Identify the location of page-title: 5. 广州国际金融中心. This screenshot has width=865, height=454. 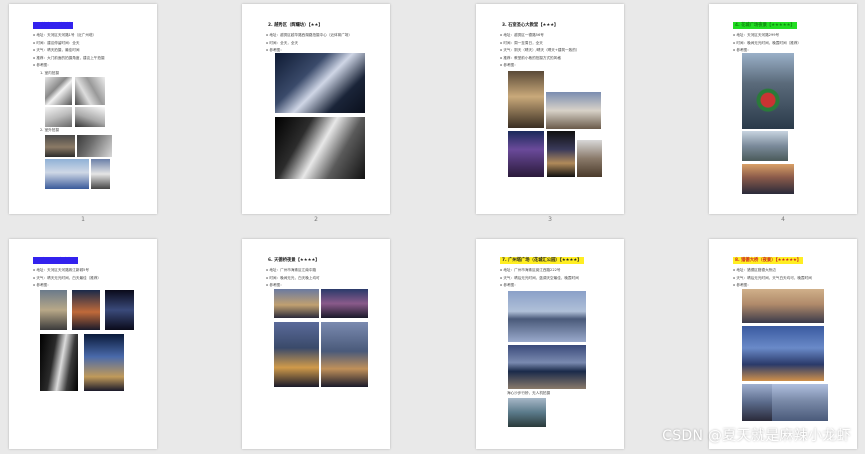
(55, 260).